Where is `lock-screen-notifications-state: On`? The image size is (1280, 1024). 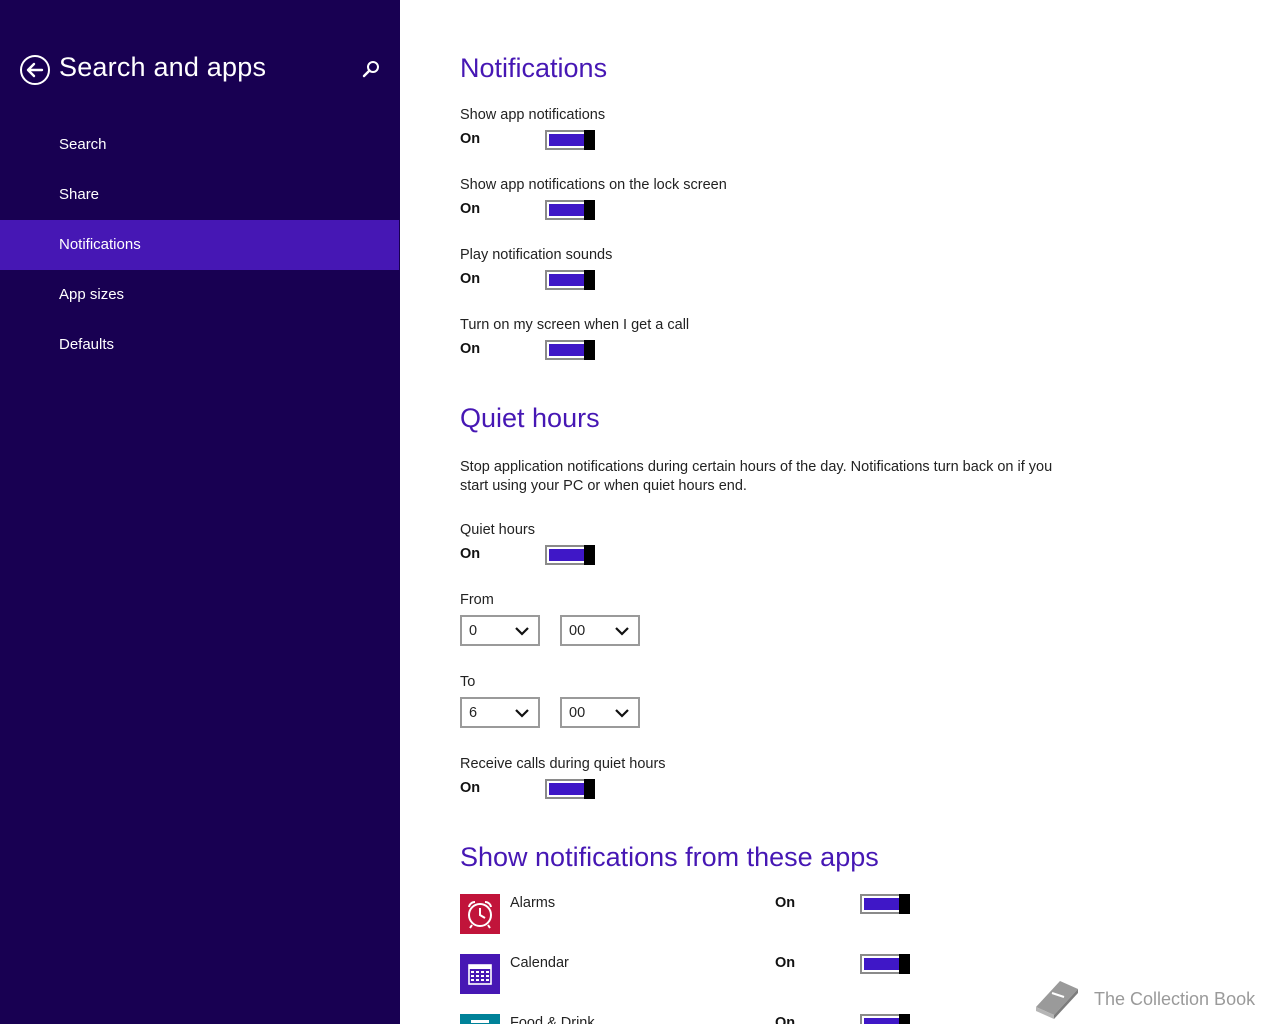 lock-screen-notifications-state: On is located at coordinates (470, 209).